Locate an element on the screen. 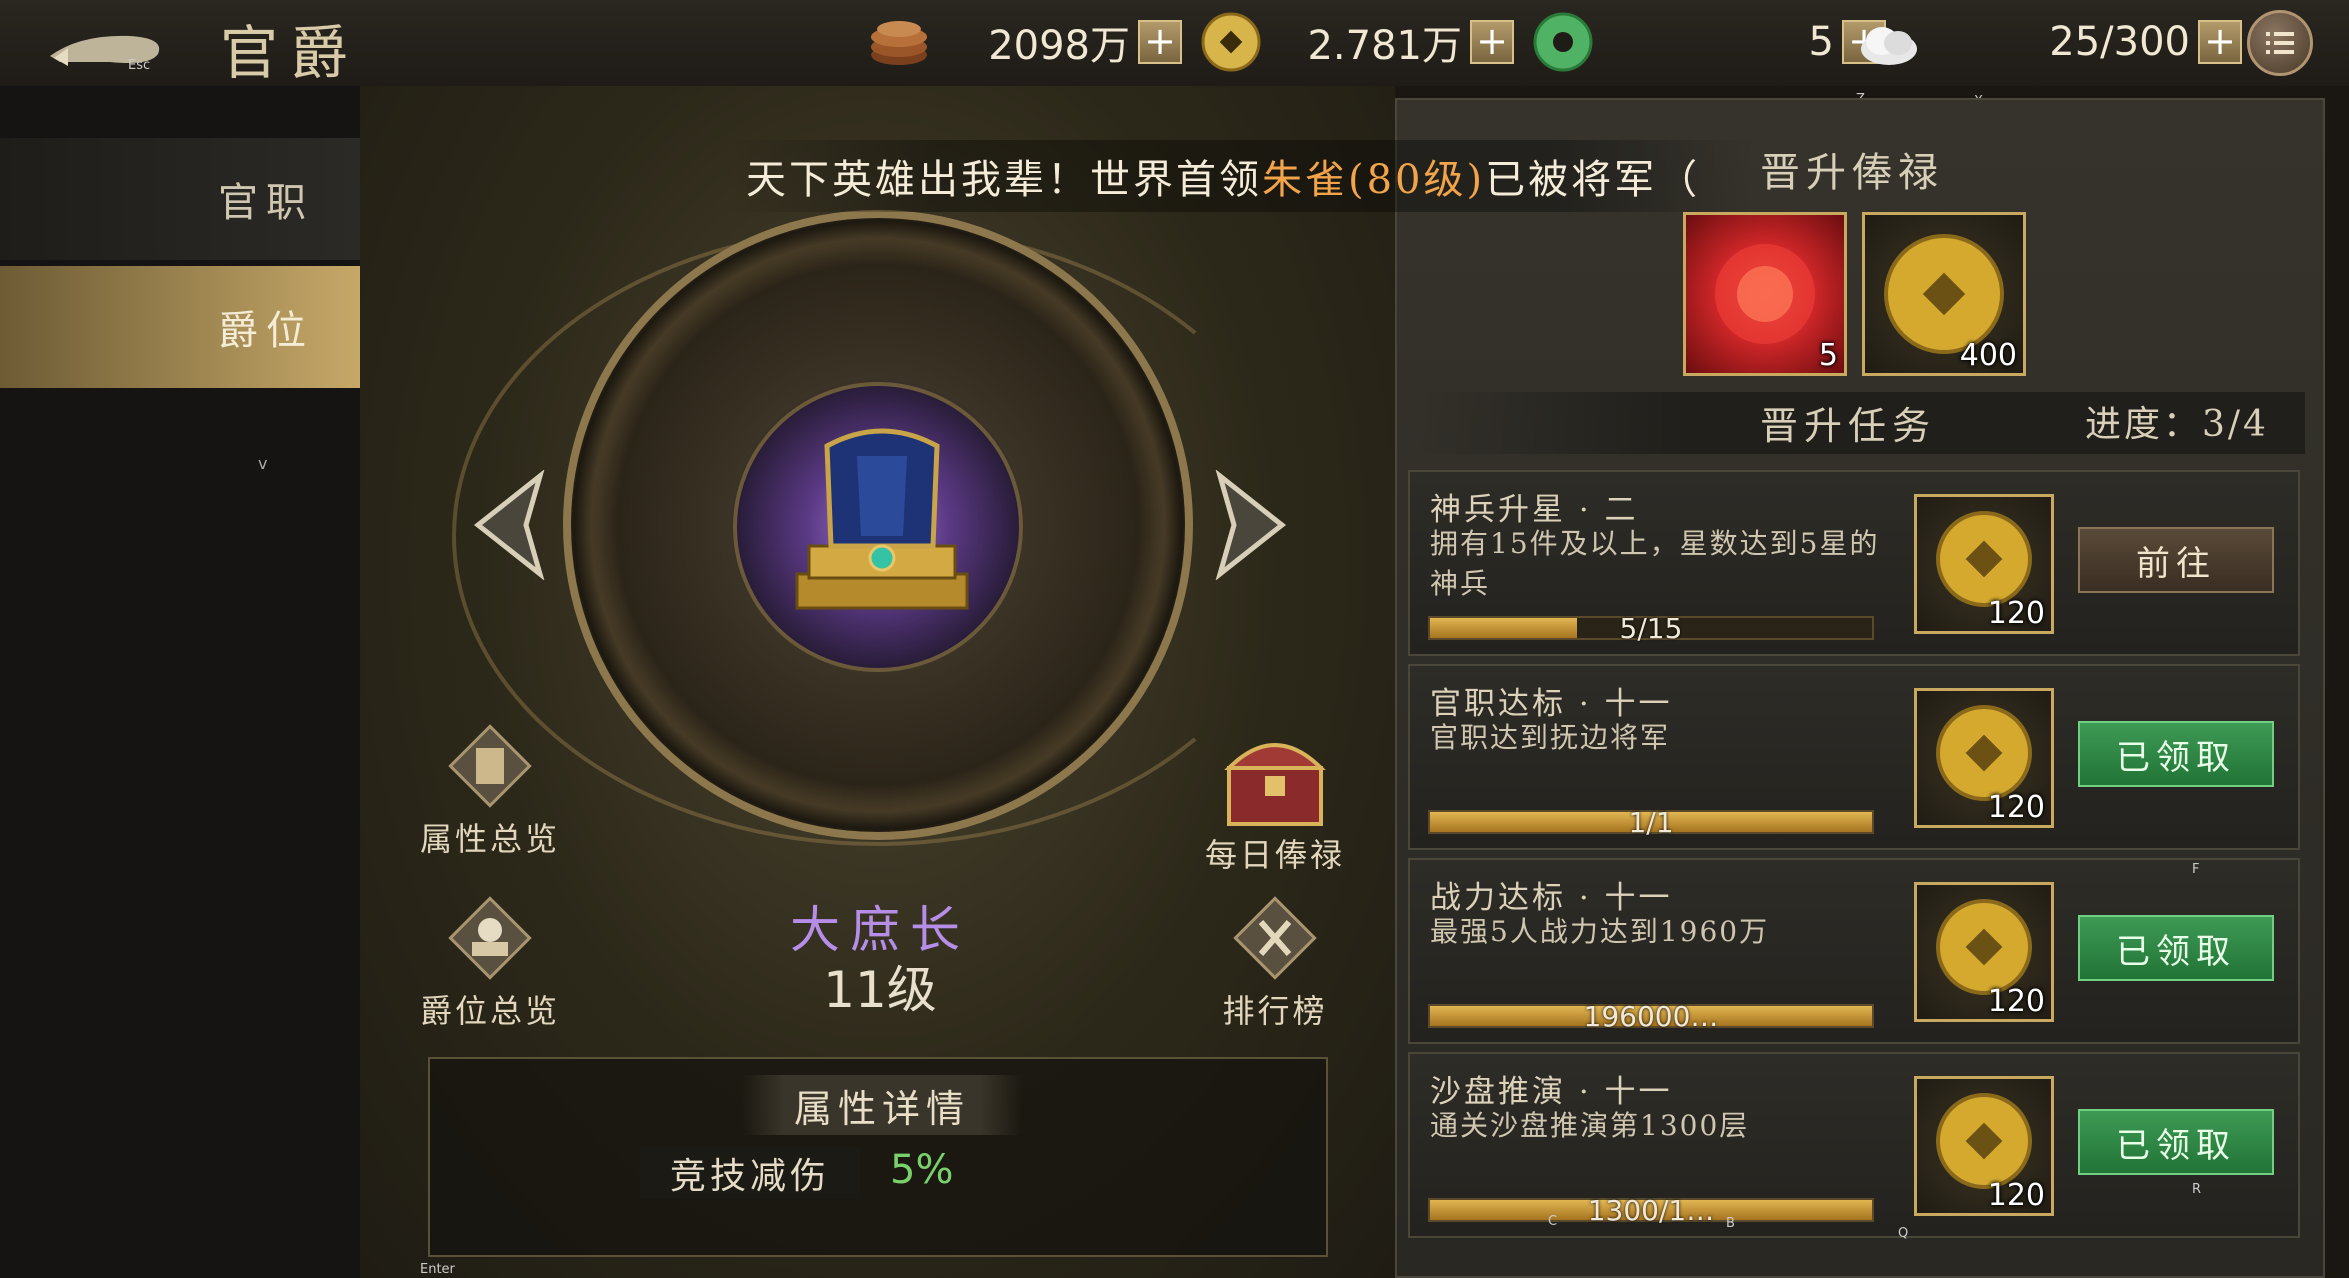 Image resolution: width=2349 pixels, height=1278 pixels. task-name: 沙盘推演 · 十一 is located at coordinates (1551, 1092).